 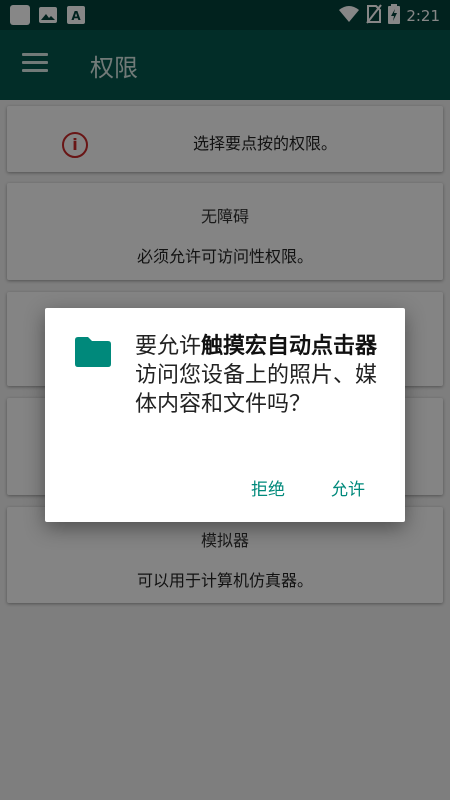 I want to click on dialog-actions: 拒绝 允许, so click(x=308, y=487).